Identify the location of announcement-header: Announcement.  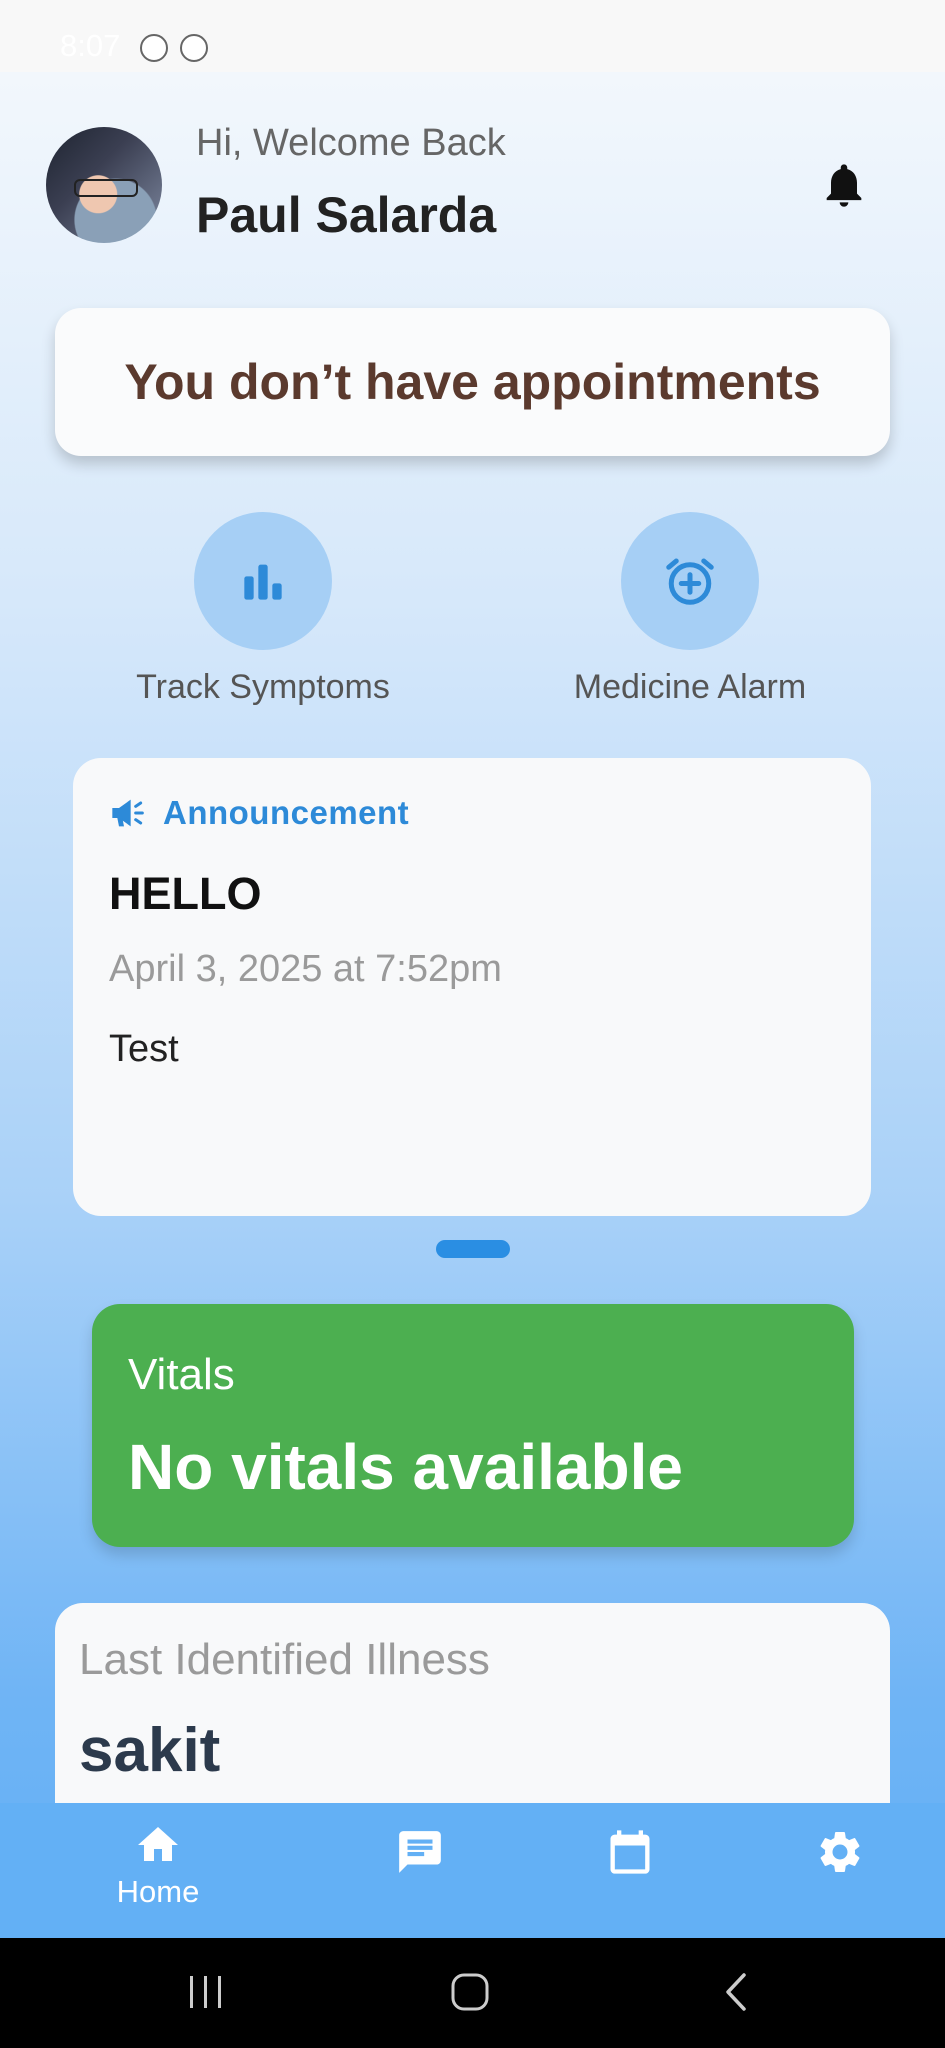
(259, 813).